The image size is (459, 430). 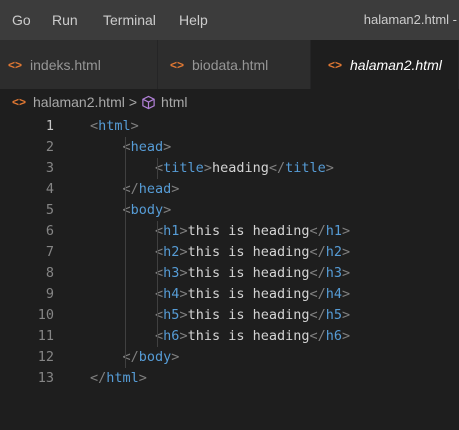 I want to click on code-line: 8 <h3>this is heading</h3>, so click(x=229, y=273).